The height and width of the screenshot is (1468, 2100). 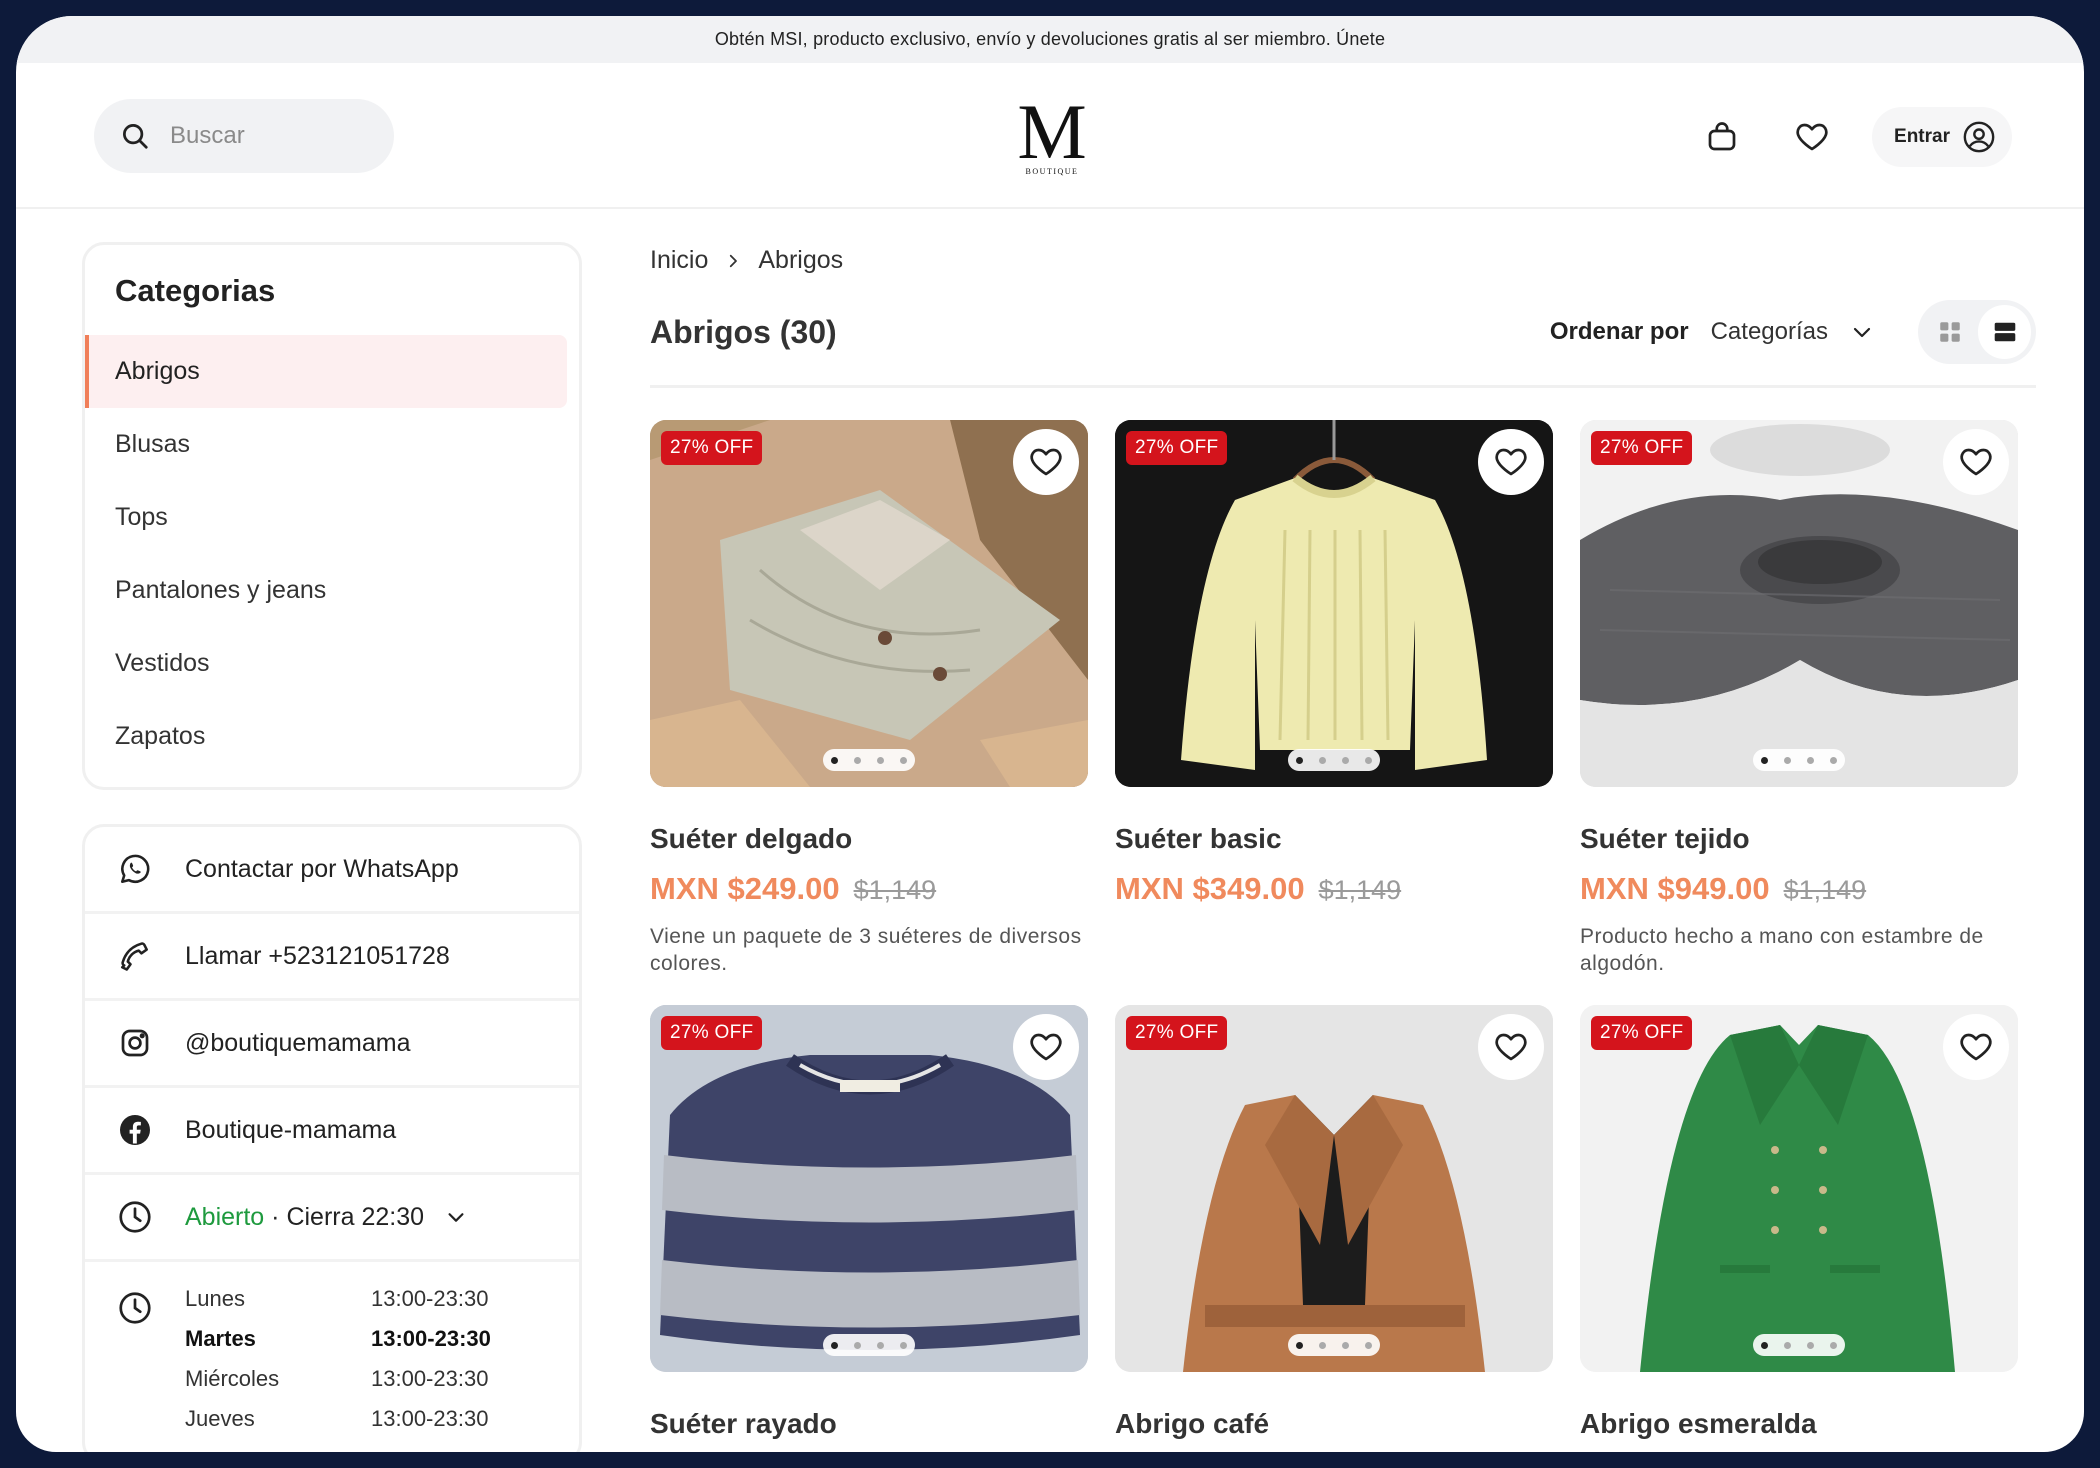 I want to click on product-card: 27% OFF Abrigo esmeralda, so click(x=1799, y=1222).